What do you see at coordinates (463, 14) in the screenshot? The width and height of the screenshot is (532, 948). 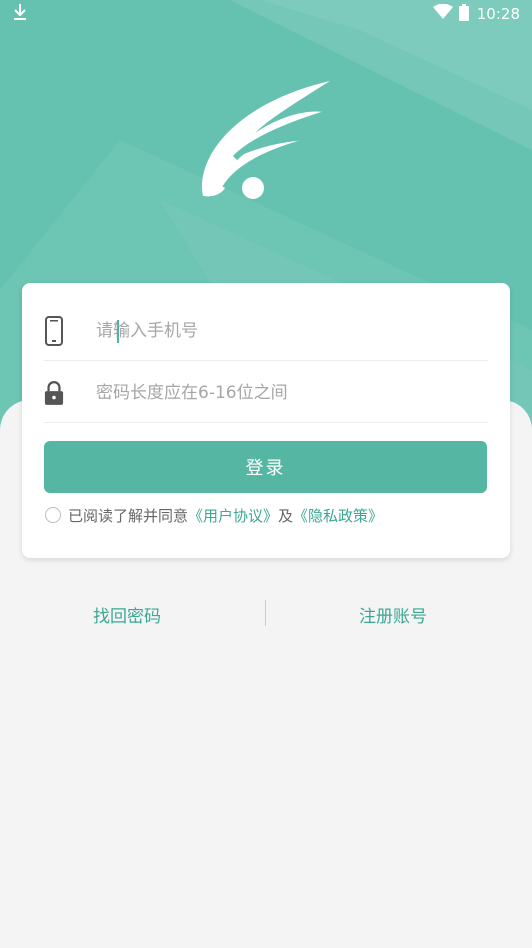 I see `battery-icon` at bounding box center [463, 14].